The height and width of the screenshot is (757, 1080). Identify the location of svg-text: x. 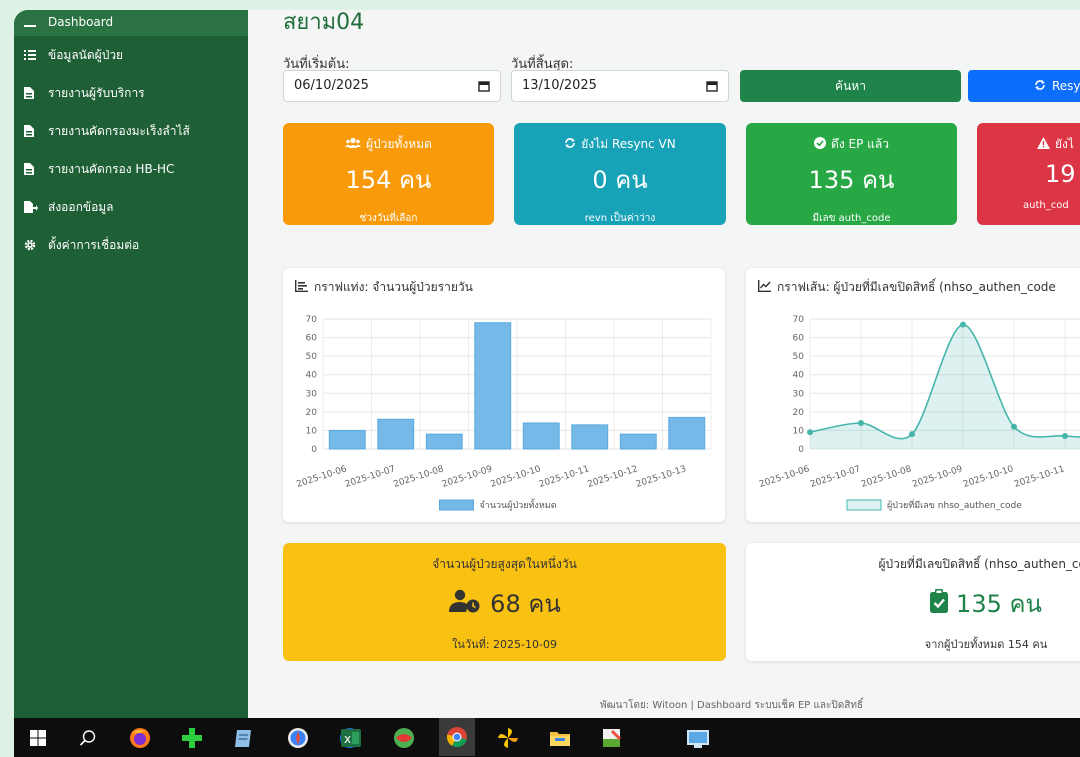
(347, 739).